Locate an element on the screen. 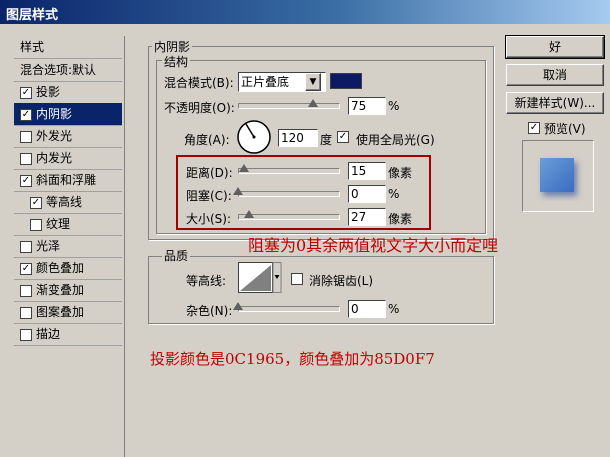 The height and width of the screenshot is (457, 610). noise-slider is located at coordinates (289, 309).